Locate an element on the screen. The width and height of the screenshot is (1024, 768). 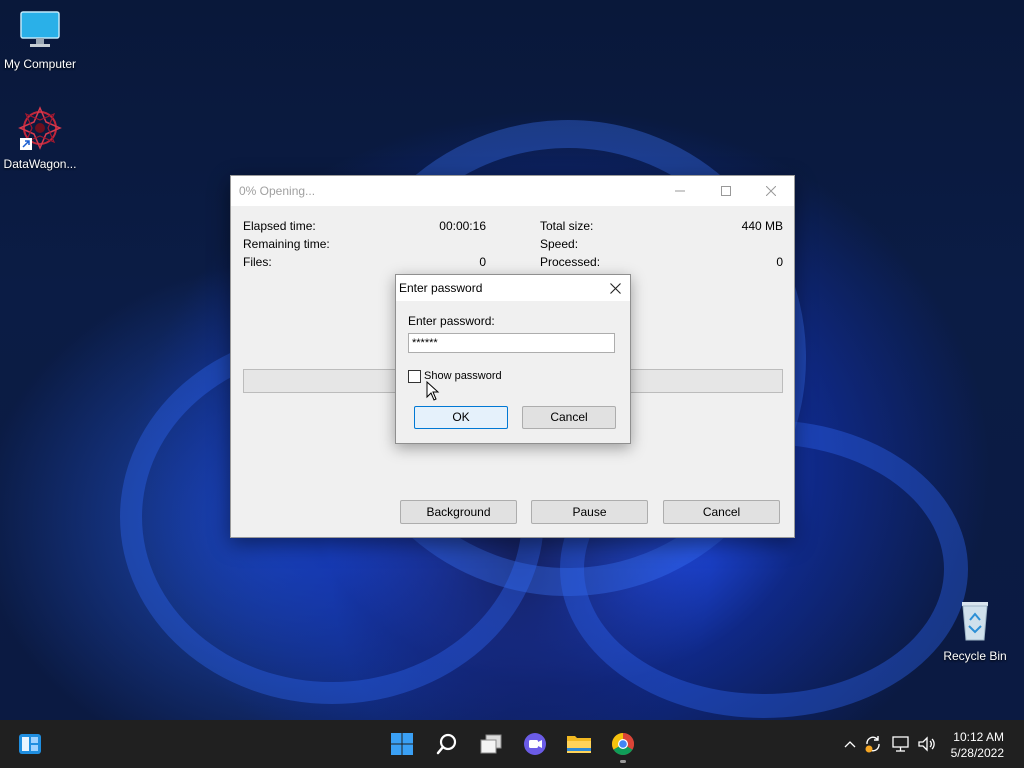
network-tray-button is located at coordinates (901, 744).